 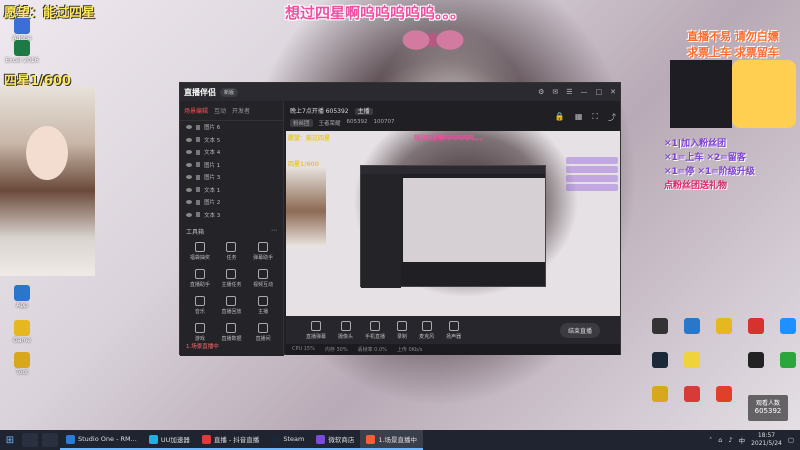 I want to click on tab-interact: 互动, so click(x=220, y=110).